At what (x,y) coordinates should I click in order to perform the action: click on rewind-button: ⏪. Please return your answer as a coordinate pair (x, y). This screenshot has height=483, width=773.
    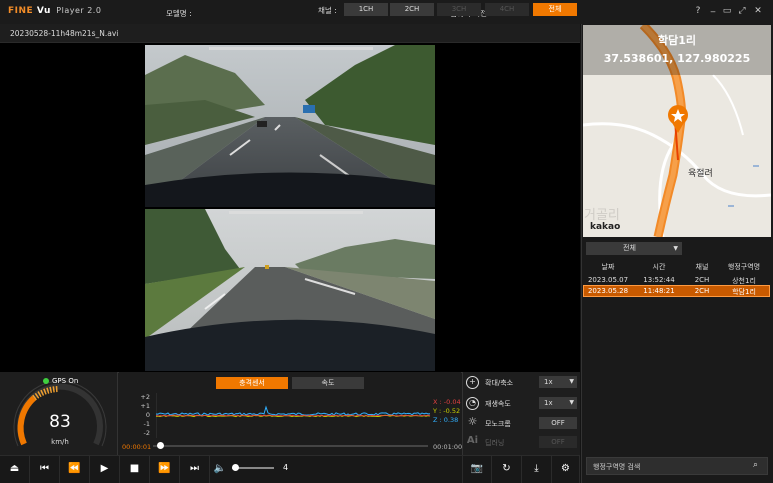
    Looking at the image, I should click on (75, 469).